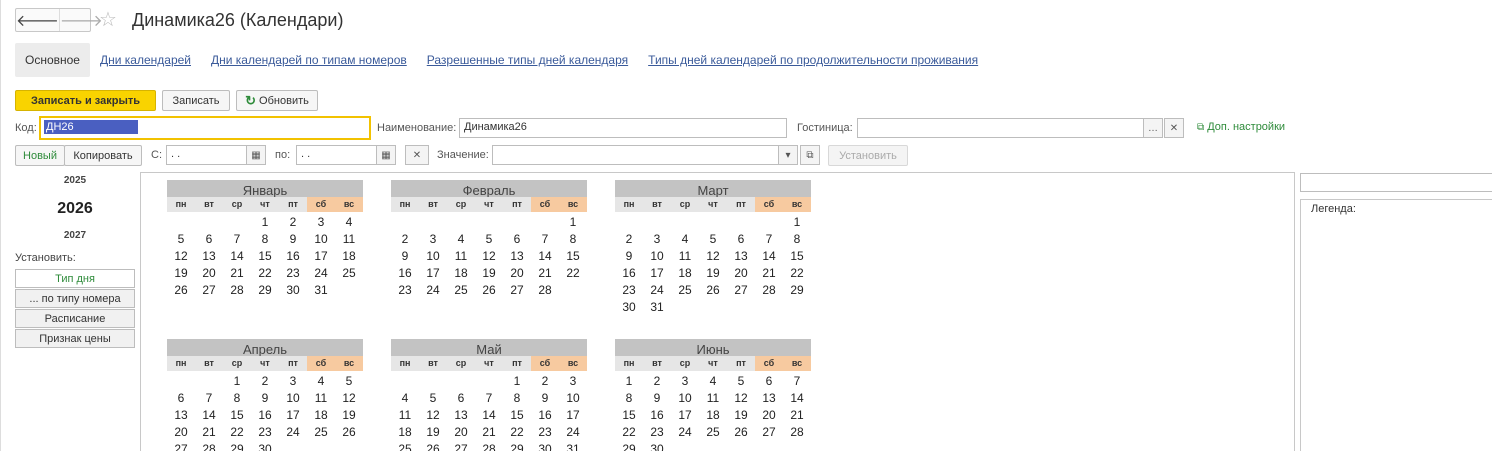 The image size is (1492, 451). Describe the element at coordinates (309, 60) in the screenshot. I see `tab-calendar-days-by-room-type: Дни календарей по типам номеров` at that location.